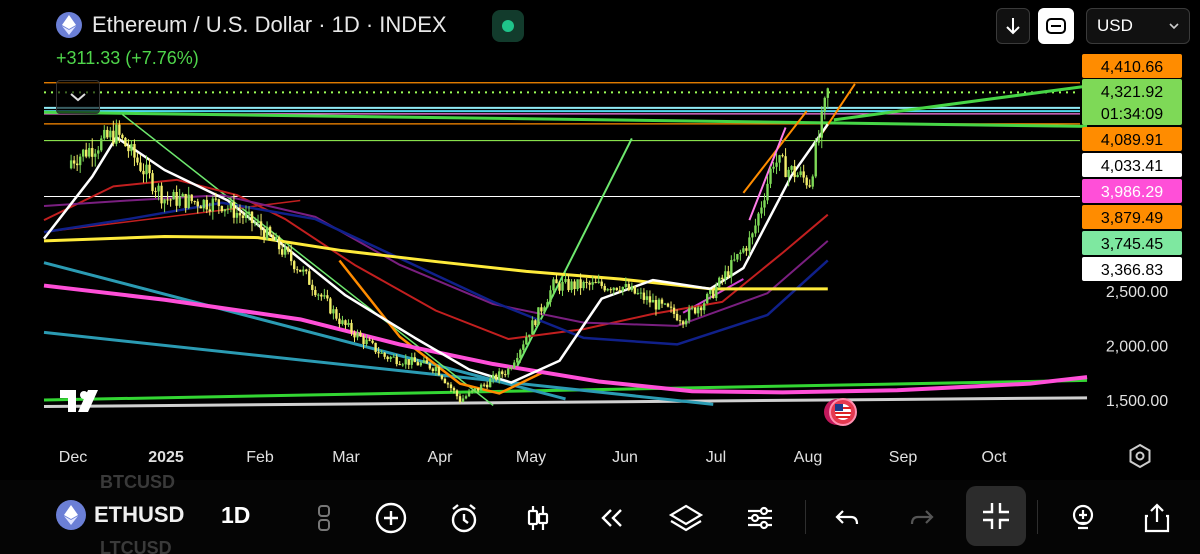 The height and width of the screenshot is (554, 1200). I want to click on price-tag: 4,089.91, so click(1132, 139).